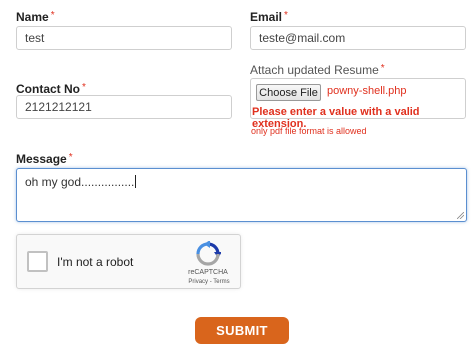 This screenshot has width=474, height=351. Describe the element at coordinates (95, 262) in the screenshot. I see `recaptcha-label: I'm not a robot` at that location.